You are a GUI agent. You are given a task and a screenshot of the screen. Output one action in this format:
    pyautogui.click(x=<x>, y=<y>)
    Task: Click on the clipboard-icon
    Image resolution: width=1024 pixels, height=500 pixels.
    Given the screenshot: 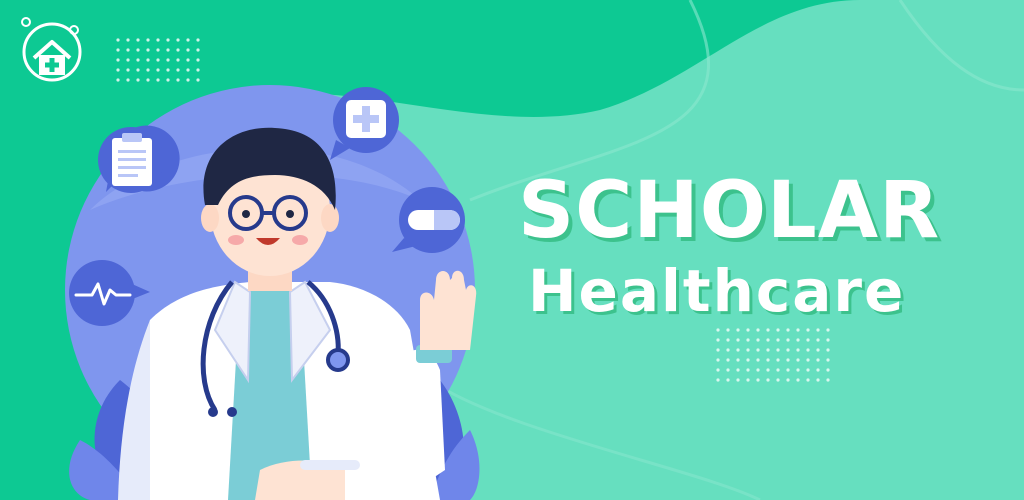 What is the action you would take?
    pyautogui.click(x=139, y=159)
    